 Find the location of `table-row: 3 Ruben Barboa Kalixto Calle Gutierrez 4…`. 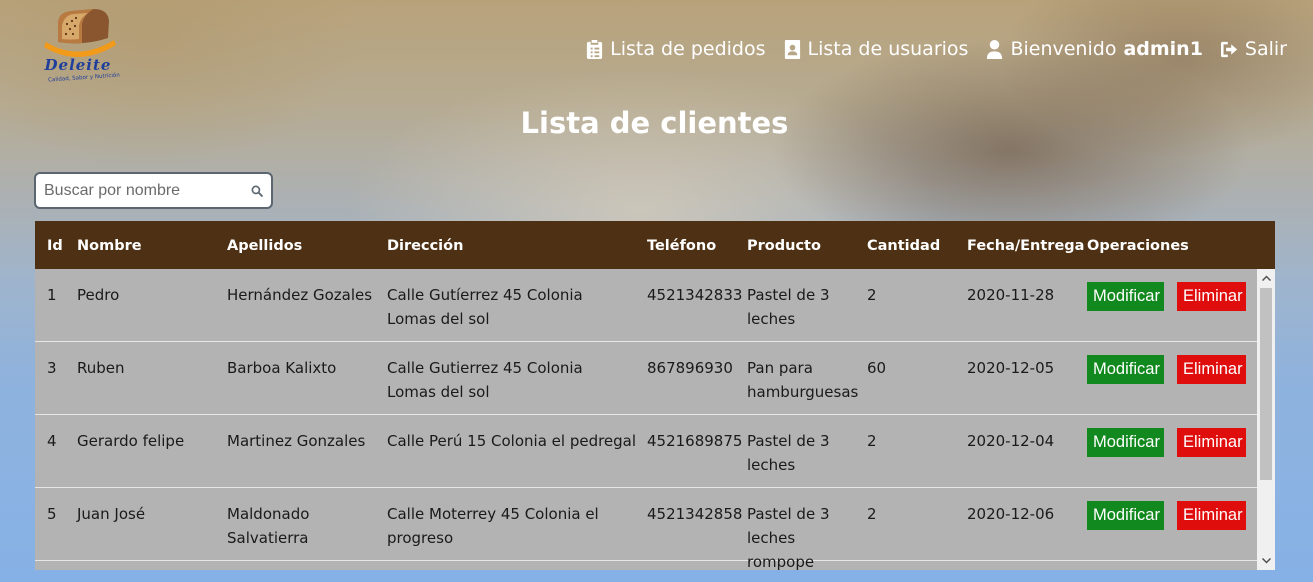

table-row: 3 Ruben Barboa Kalixto Calle Gutierrez 4… is located at coordinates (646, 378).